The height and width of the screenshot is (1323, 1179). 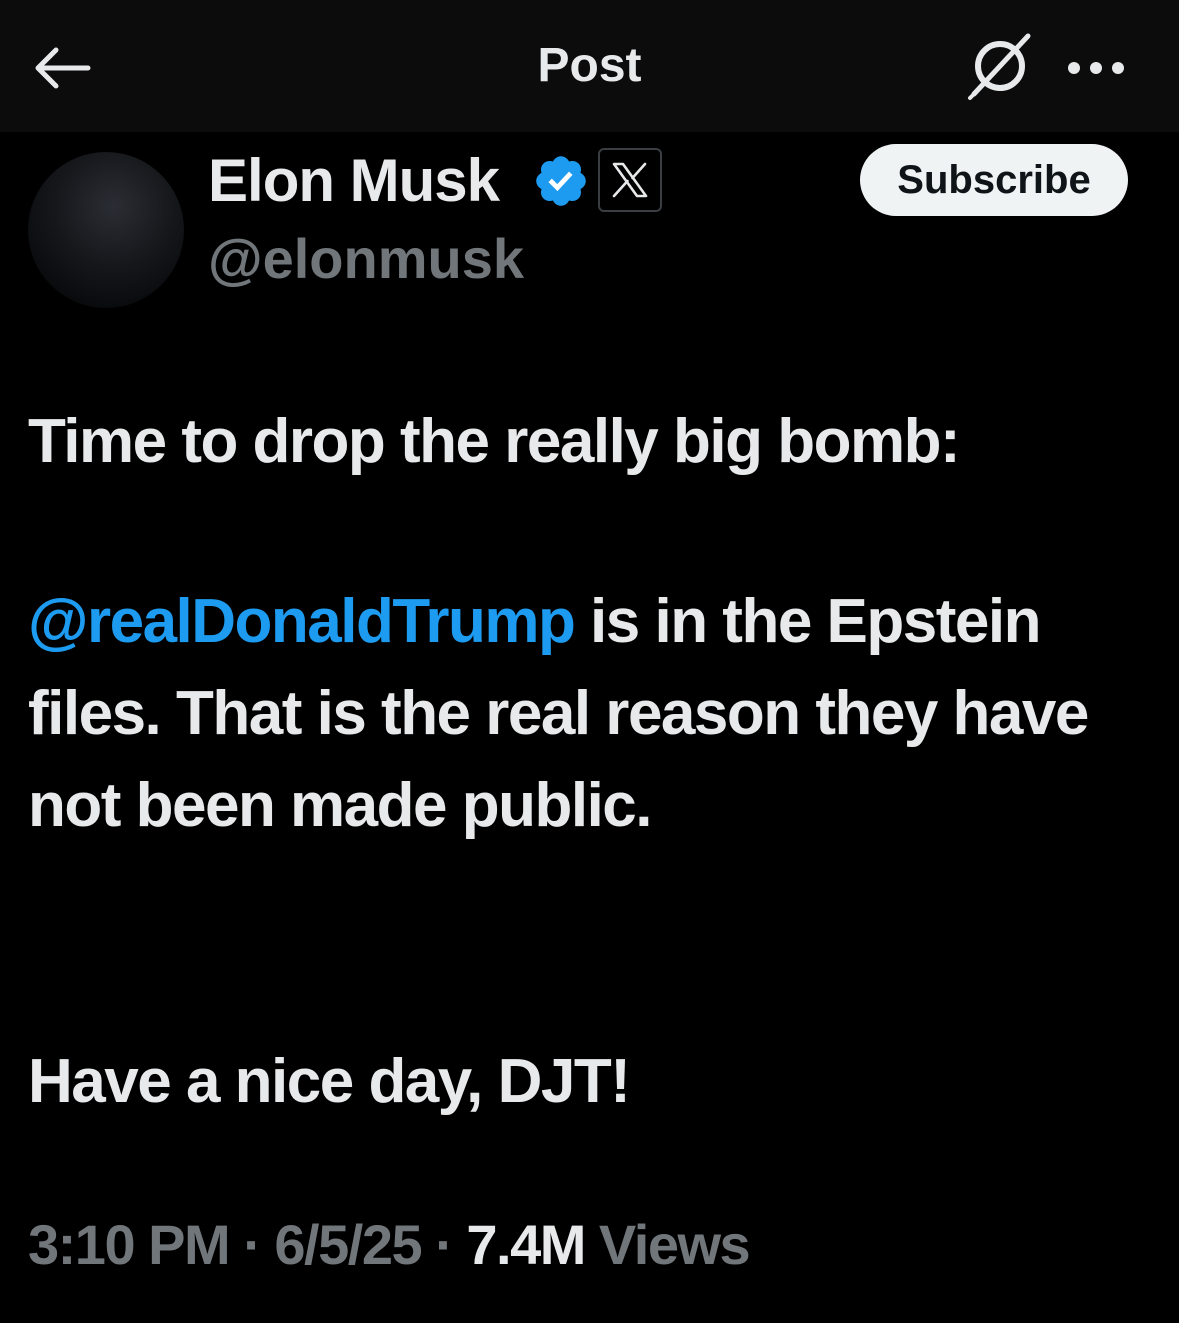 I want to click on mention-link: @realDonaldTrump, so click(x=302, y=621).